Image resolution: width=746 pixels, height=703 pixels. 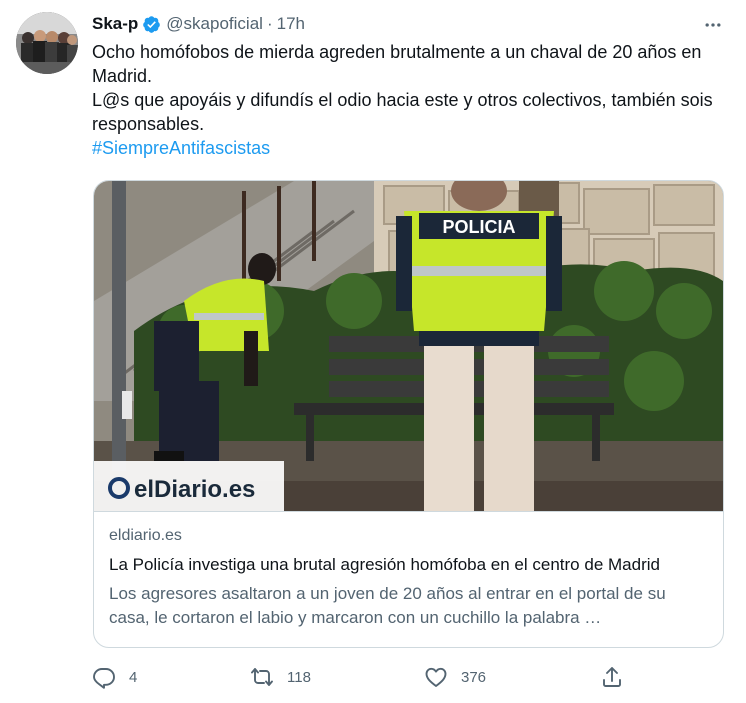 I want to click on reply-count: 4, so click(x=133, y=677).